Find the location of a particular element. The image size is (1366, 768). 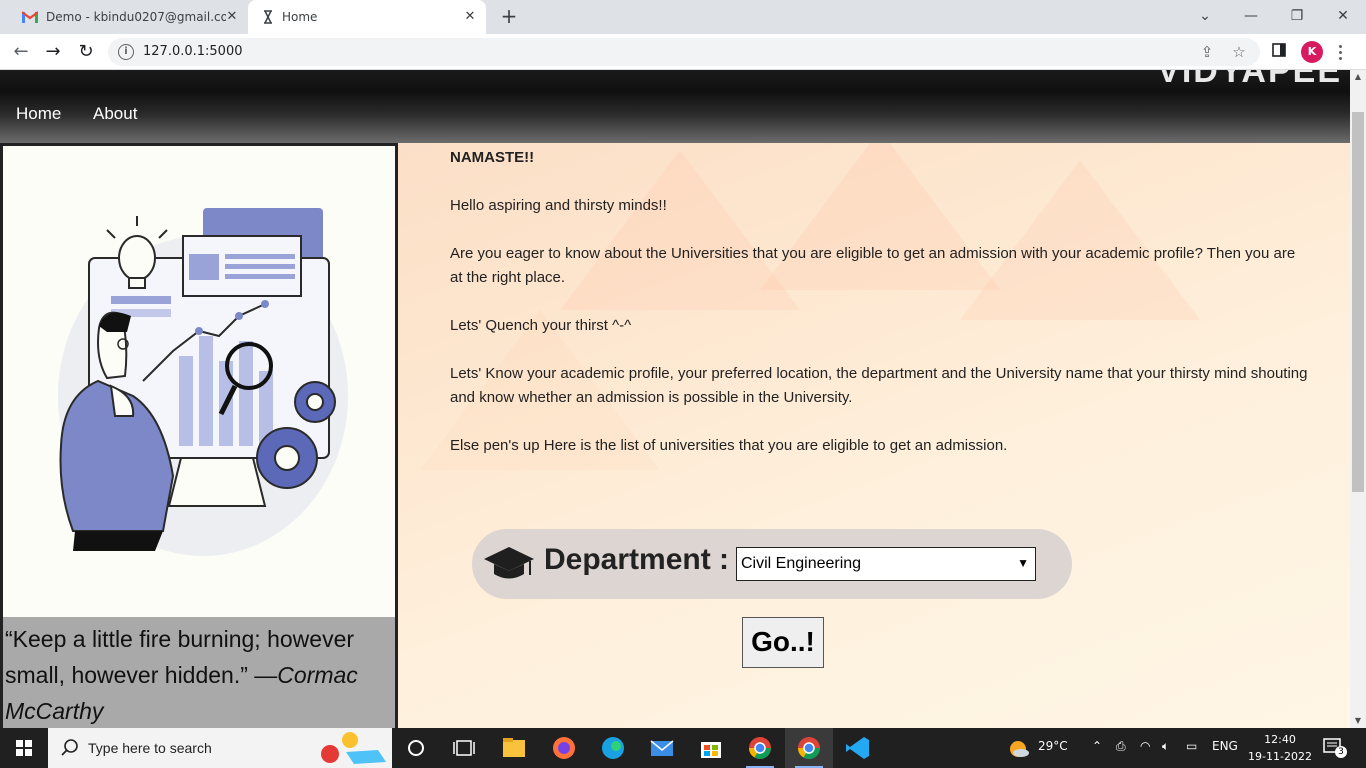

battery-icon: ▭ is located at coordinates (1191, 746).